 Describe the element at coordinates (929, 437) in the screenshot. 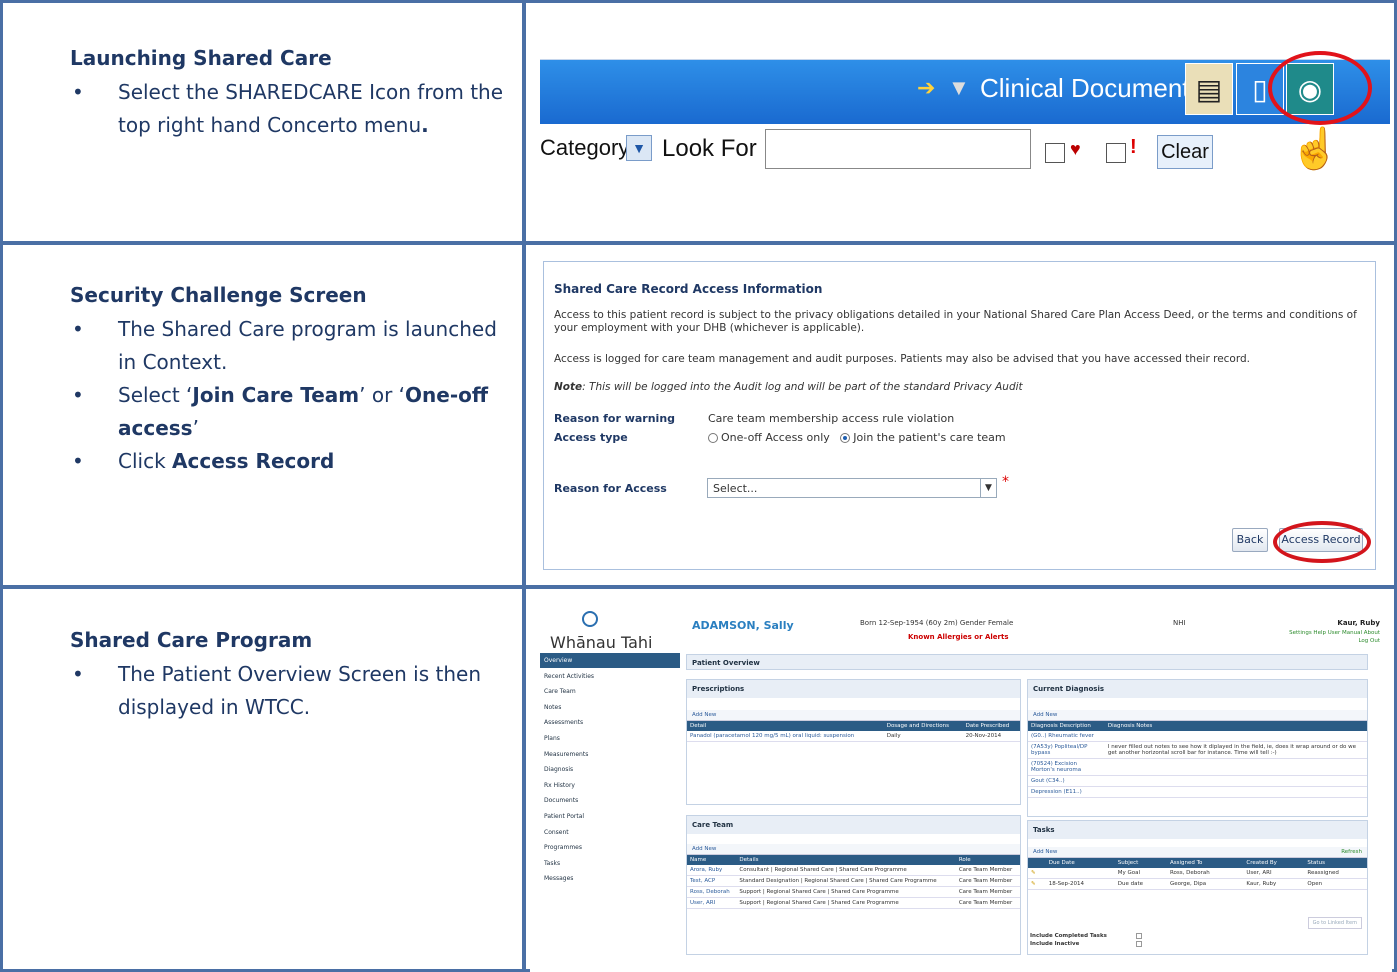

I see `join-radio-label: Join the patient's care team` at that location.